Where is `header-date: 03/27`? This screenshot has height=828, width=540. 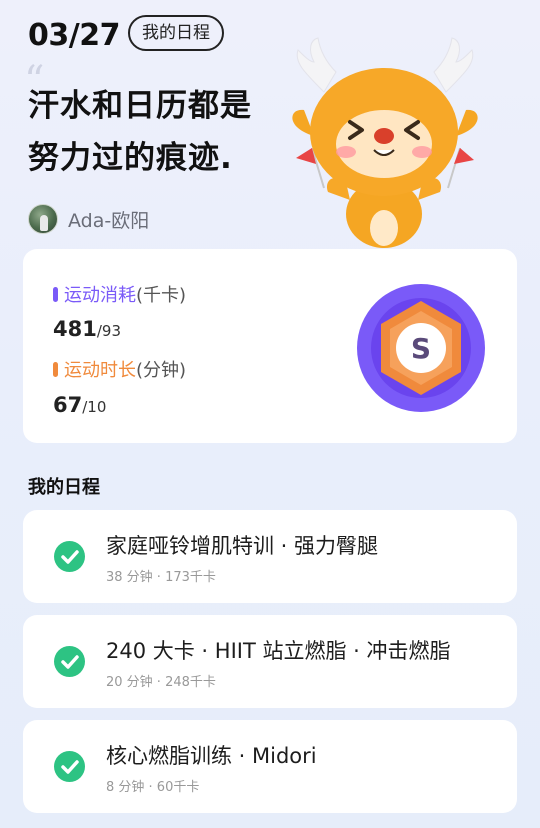 header-date: 03/27 is located at coordinates (74, 35).